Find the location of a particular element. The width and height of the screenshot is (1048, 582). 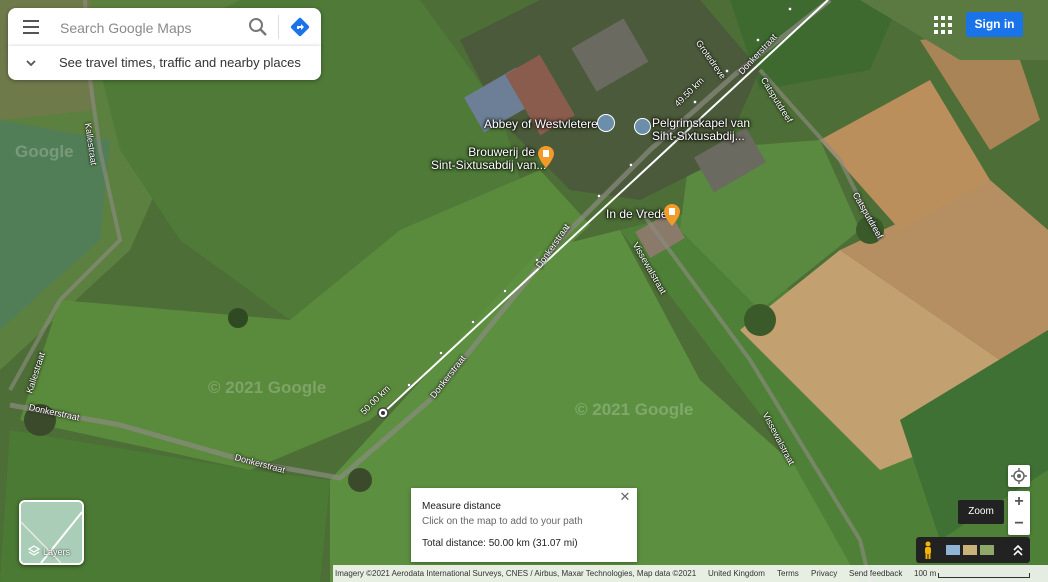

close-icon: ✕ is located at coordinates (625, 496).